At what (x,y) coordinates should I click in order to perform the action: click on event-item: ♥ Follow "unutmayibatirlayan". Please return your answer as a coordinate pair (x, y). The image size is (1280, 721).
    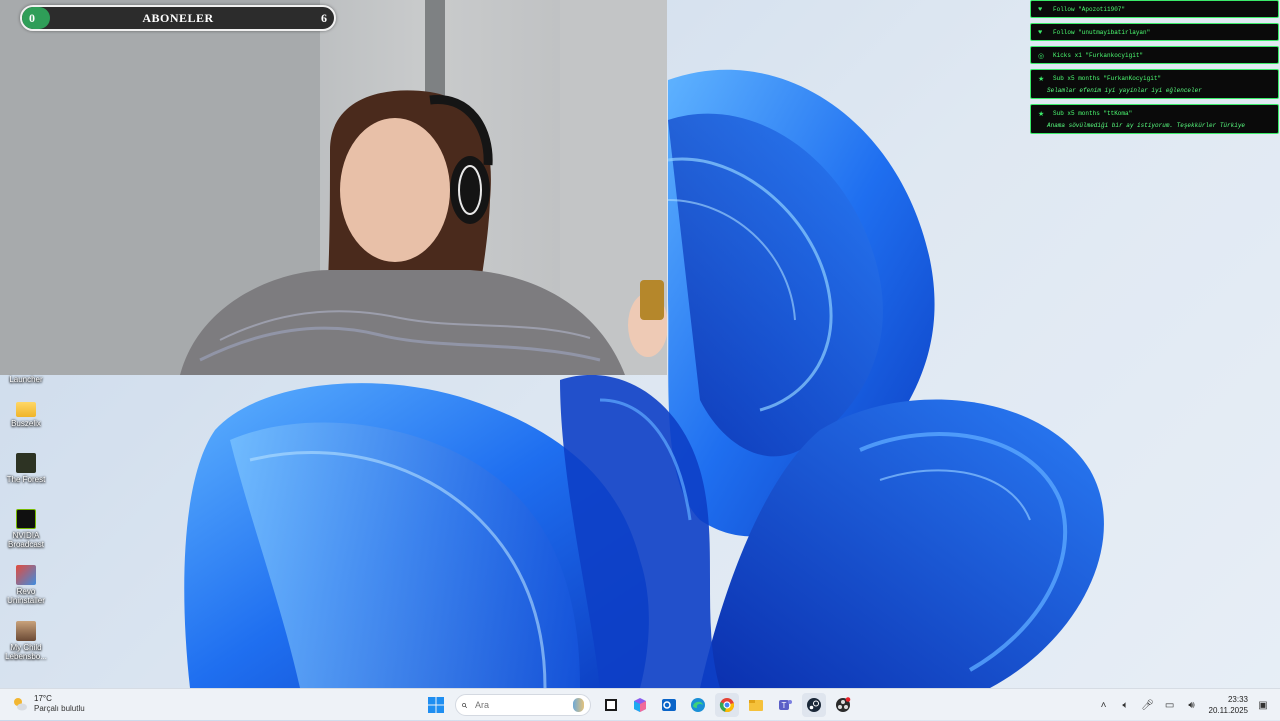
    Looking at the image, I should click on (1154, 32).